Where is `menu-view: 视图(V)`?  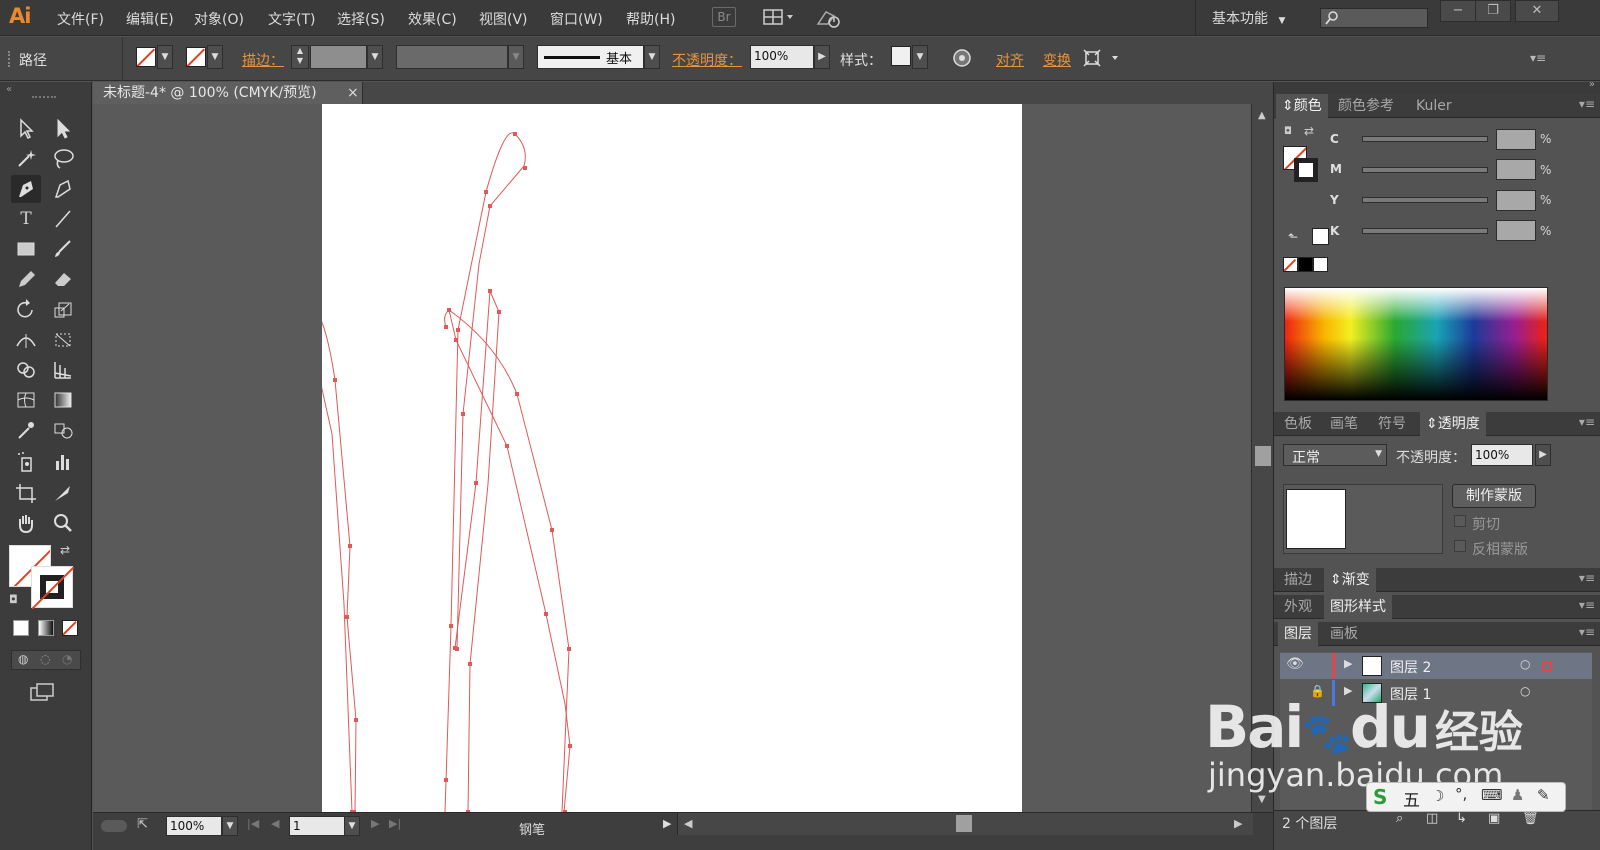
menu-view: 视图(V) is located at coordinates (503, 19).